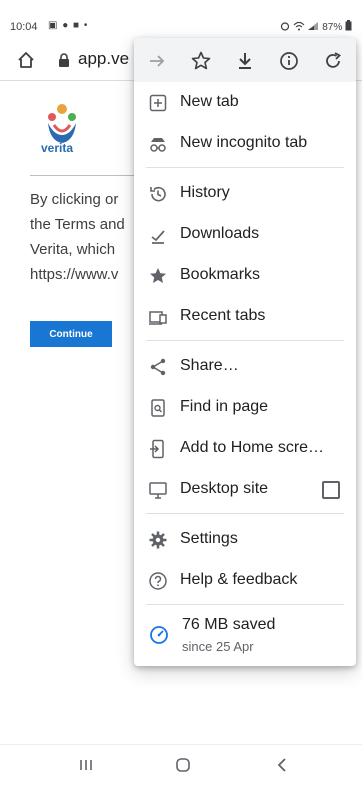 The image size is (362, 785). What do you see at coordinates (158, 540) in the screenshot?
I see `settings-icon` at bounding box center [158, 540].